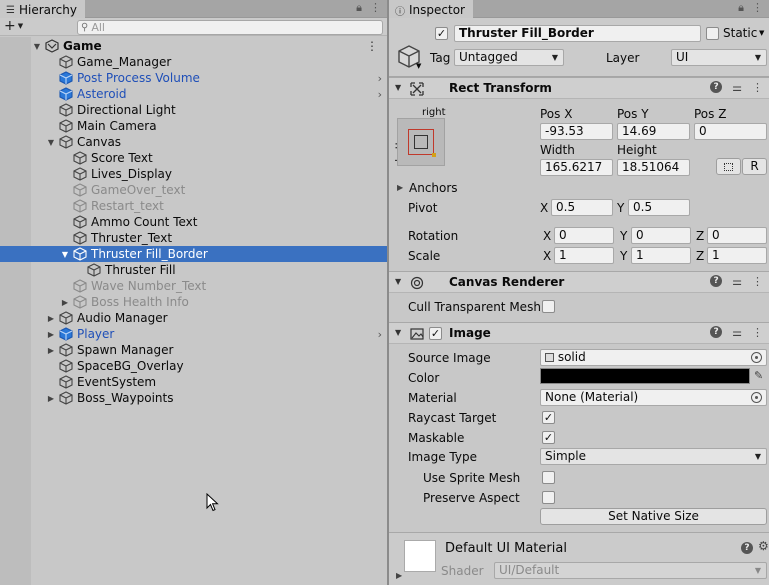 The height and width of the screenshot is (585, 769). What do you see at coordinates (661, 255) in the screenshot?
I see `scale-y-field: 1` at bounding box center [661, 255].